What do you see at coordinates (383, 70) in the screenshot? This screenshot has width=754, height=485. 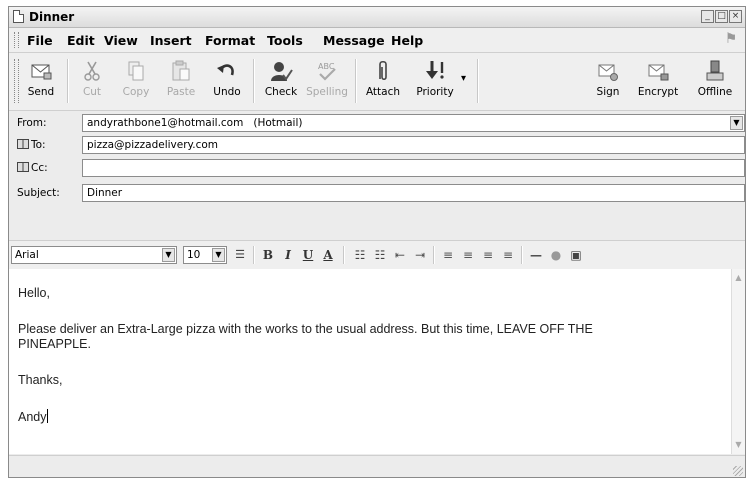 I see `paperclip-icon` at bounding box center [383, 70].